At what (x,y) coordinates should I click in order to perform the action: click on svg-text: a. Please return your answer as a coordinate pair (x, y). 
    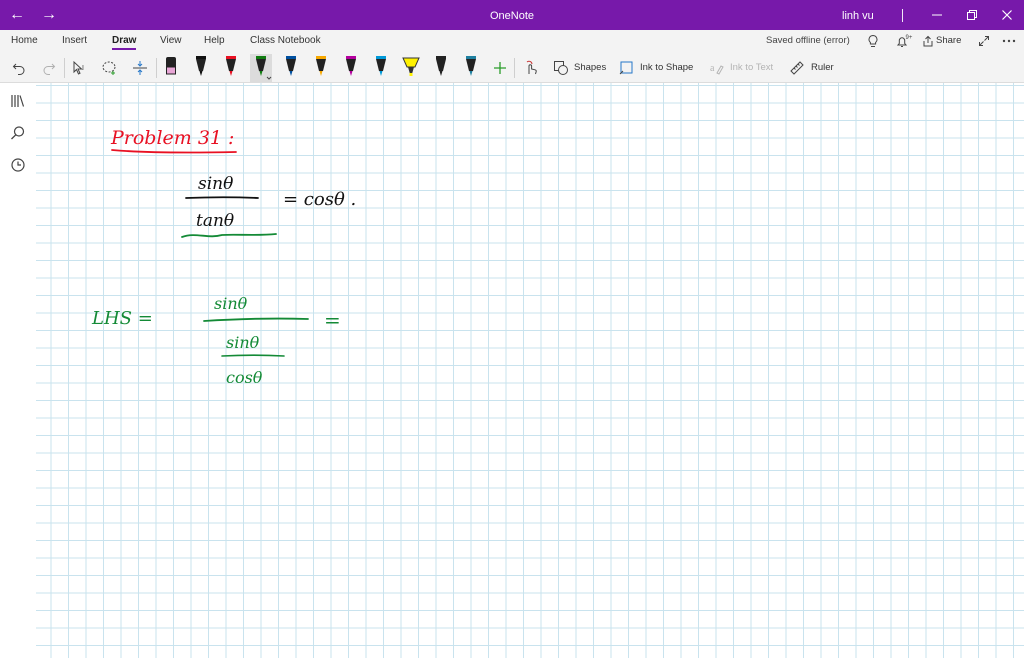
    Looking at the image, I should click on (712, 68).